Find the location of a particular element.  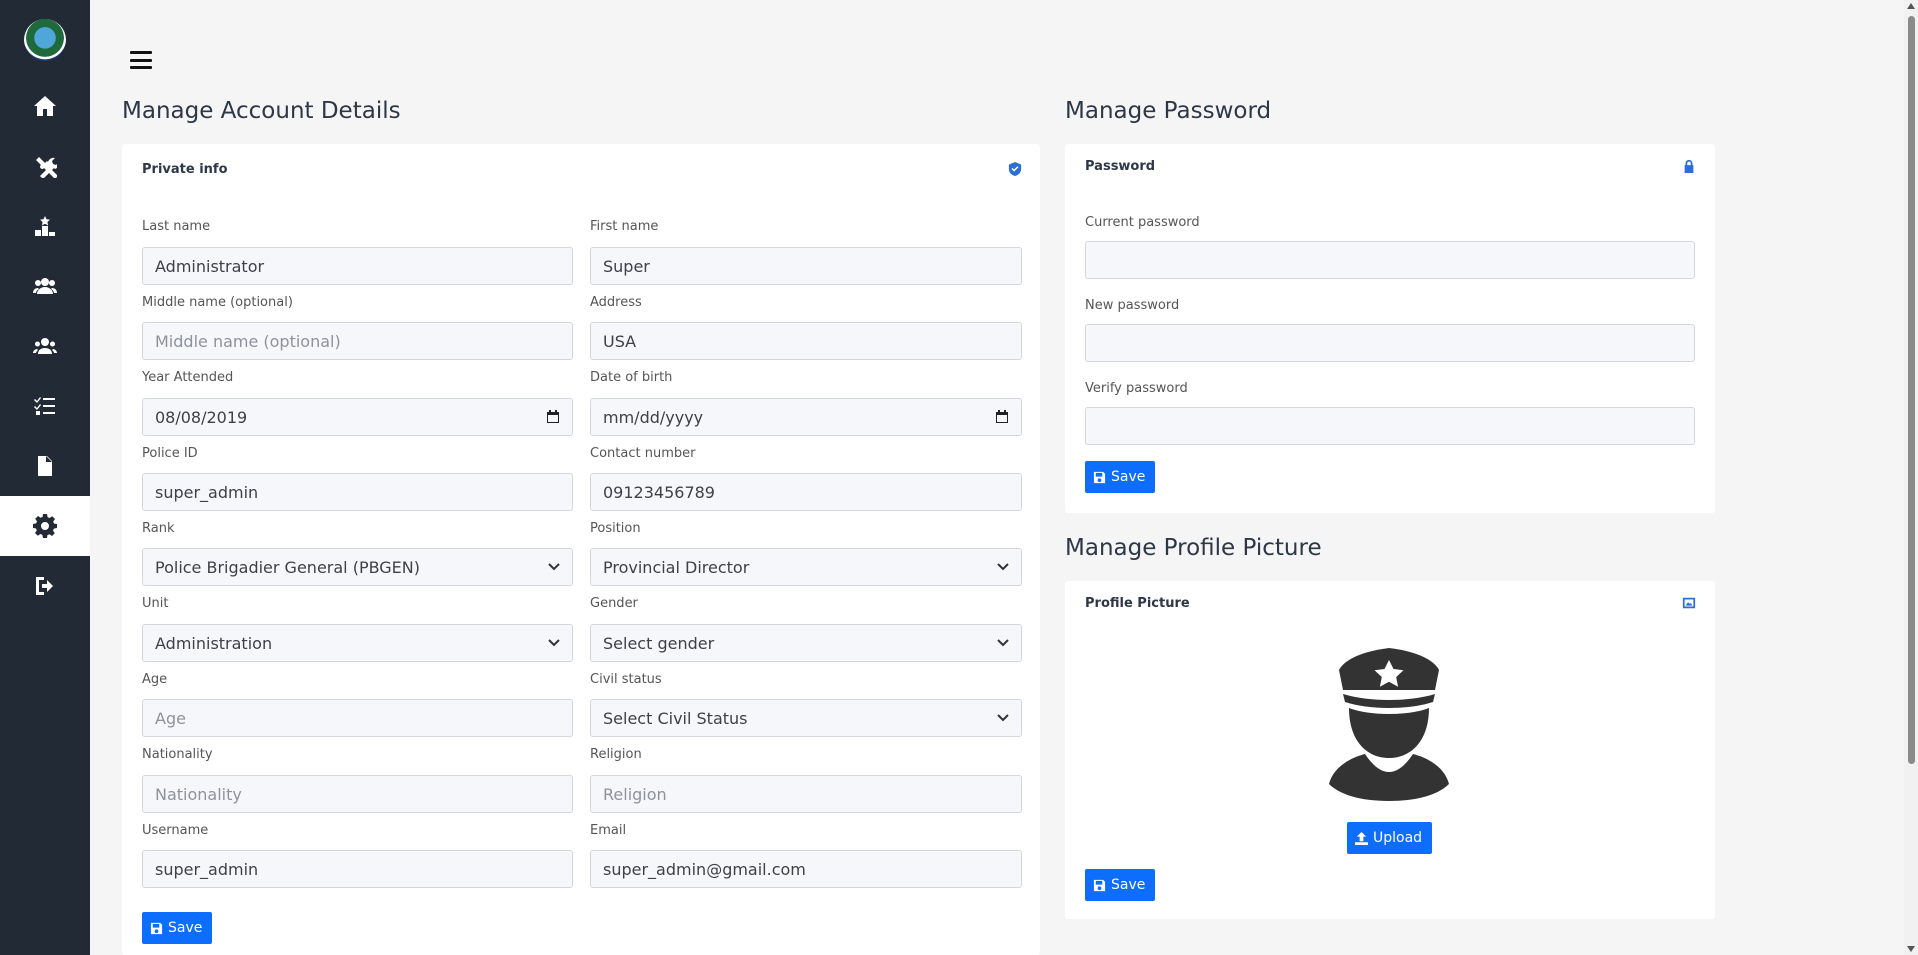

middle-name-label: Middle name (optional) is located at coordinates (217, 302).